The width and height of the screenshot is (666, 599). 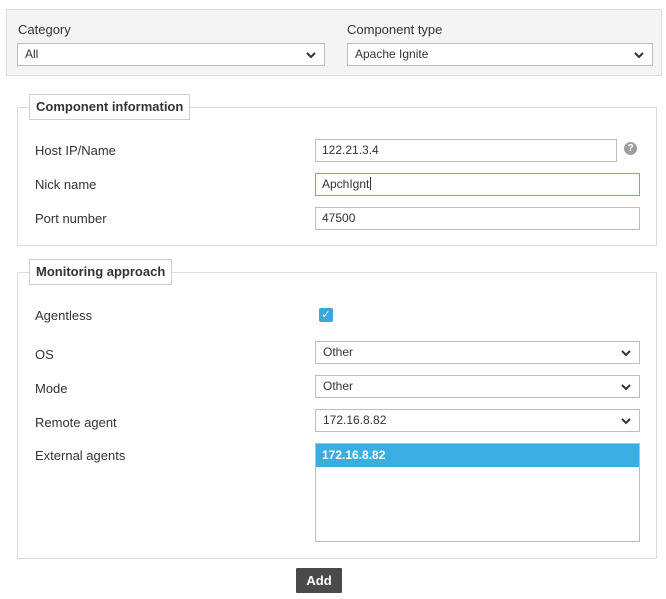 What do you see at coordinates (171, 54) in the screenshot?
I see `category-select: All` at bounding box center [171, 54].